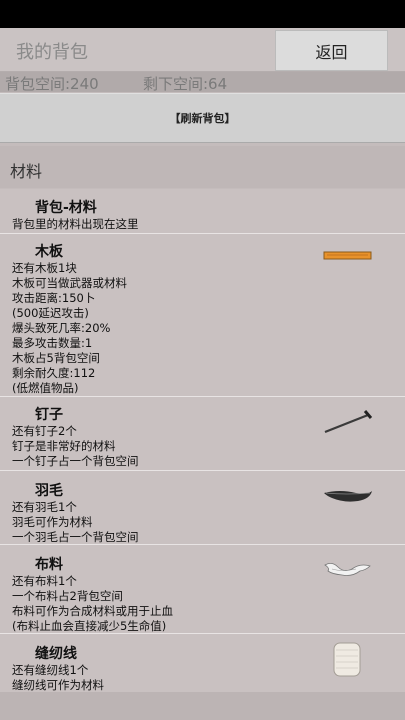 The image size is (405, 720). Describe the element at coordinates (66, 208) in the screenshot. I see `item-name: 背包-材料` at that location.